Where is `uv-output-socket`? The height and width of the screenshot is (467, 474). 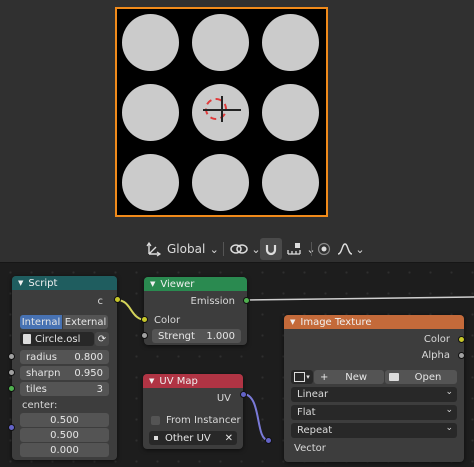
uv-output-socket is located at coordinates (243, 394).